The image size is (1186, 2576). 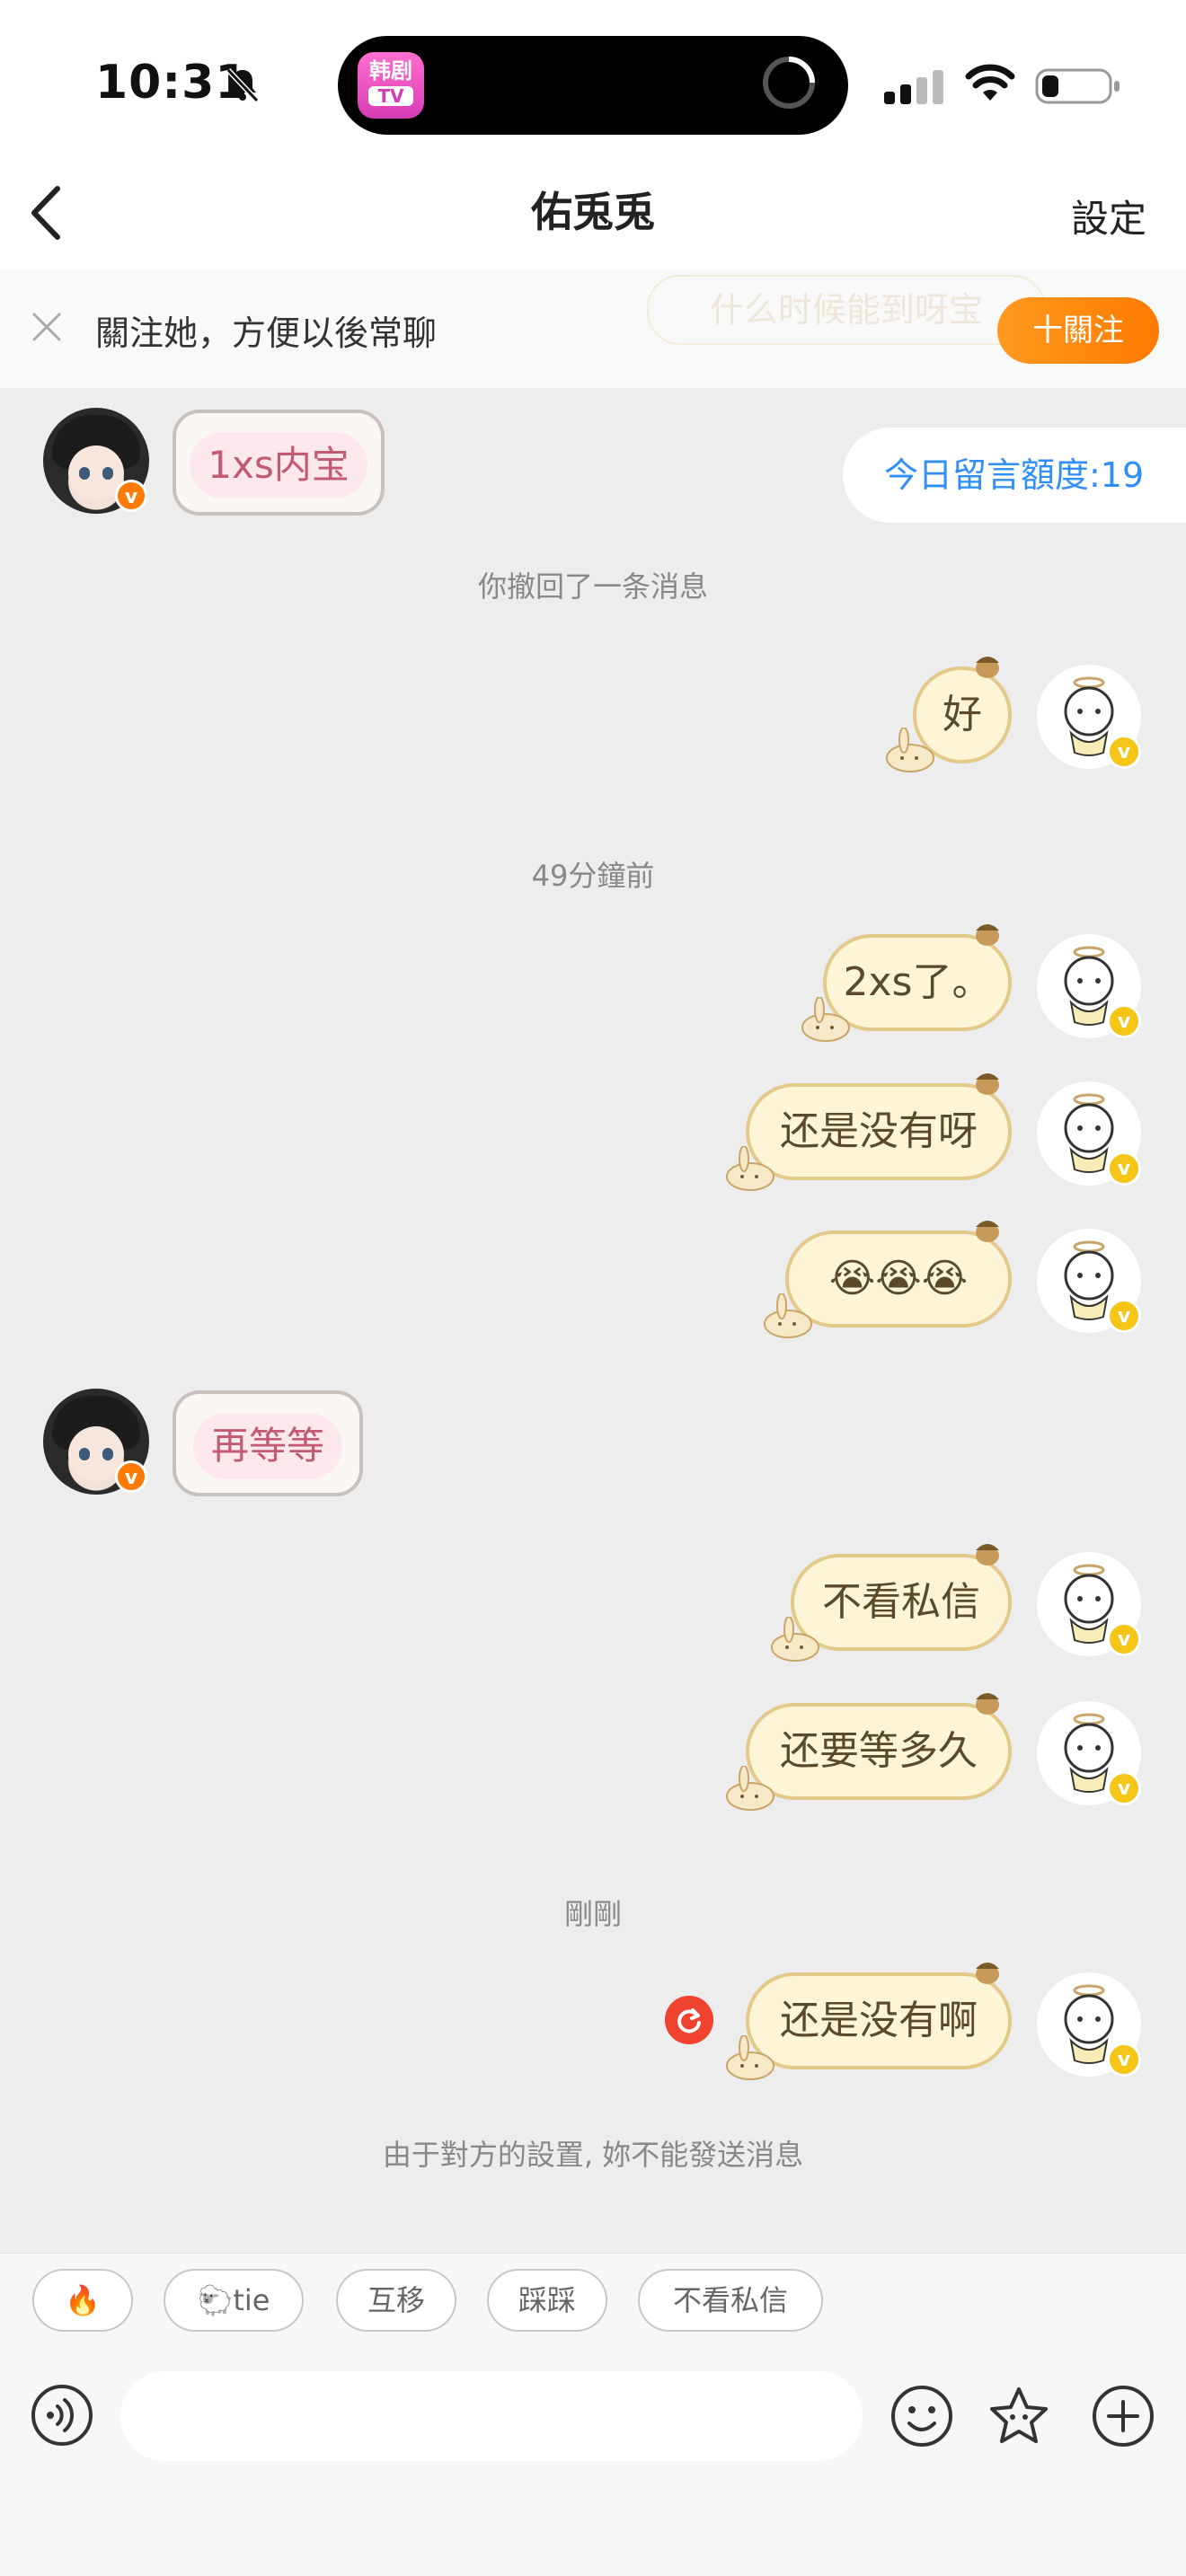 I want to click on voice-icon, so click(x=62, y=2415).